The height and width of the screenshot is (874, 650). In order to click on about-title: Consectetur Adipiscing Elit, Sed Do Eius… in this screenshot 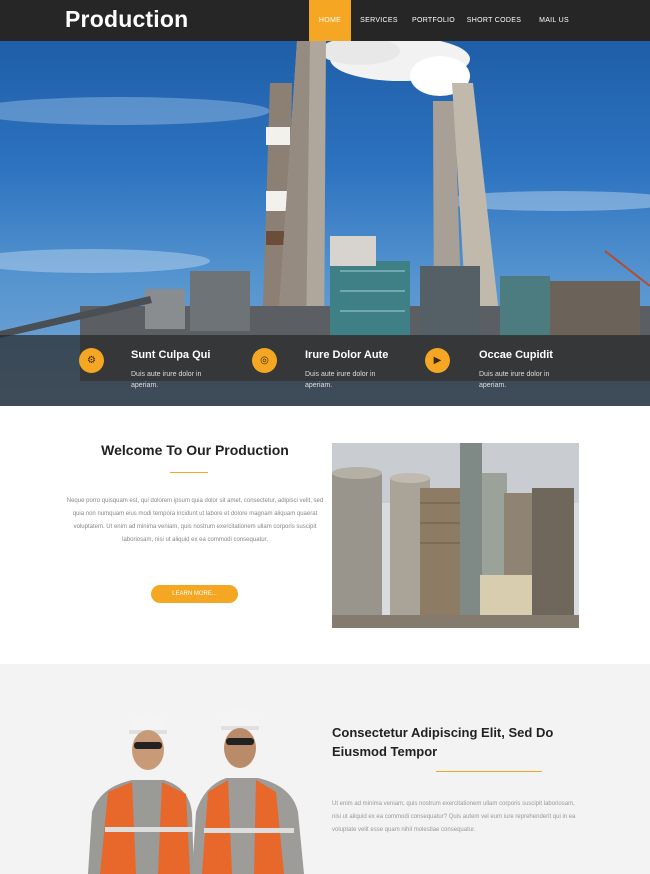, I will do `click(443, 742)`.